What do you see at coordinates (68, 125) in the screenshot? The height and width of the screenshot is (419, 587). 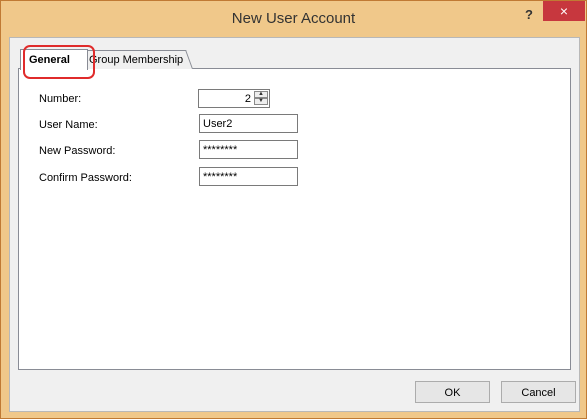 I see `username-label: User Name:` at bounding box center [68, 125].